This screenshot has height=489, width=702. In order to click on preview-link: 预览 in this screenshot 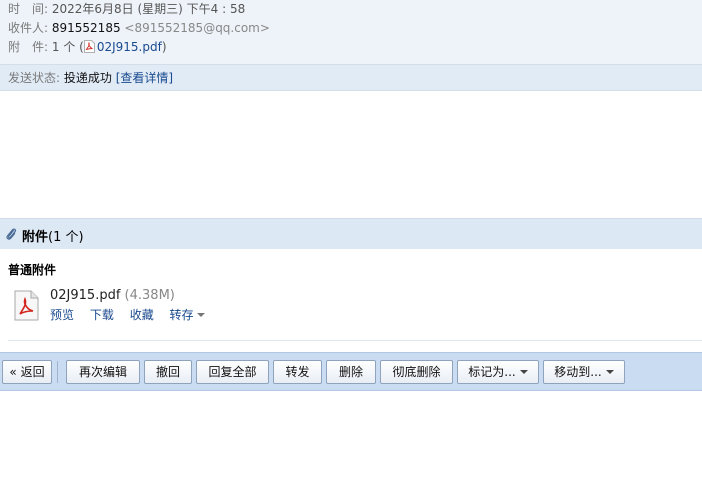, I will do `click(62, 315)`.